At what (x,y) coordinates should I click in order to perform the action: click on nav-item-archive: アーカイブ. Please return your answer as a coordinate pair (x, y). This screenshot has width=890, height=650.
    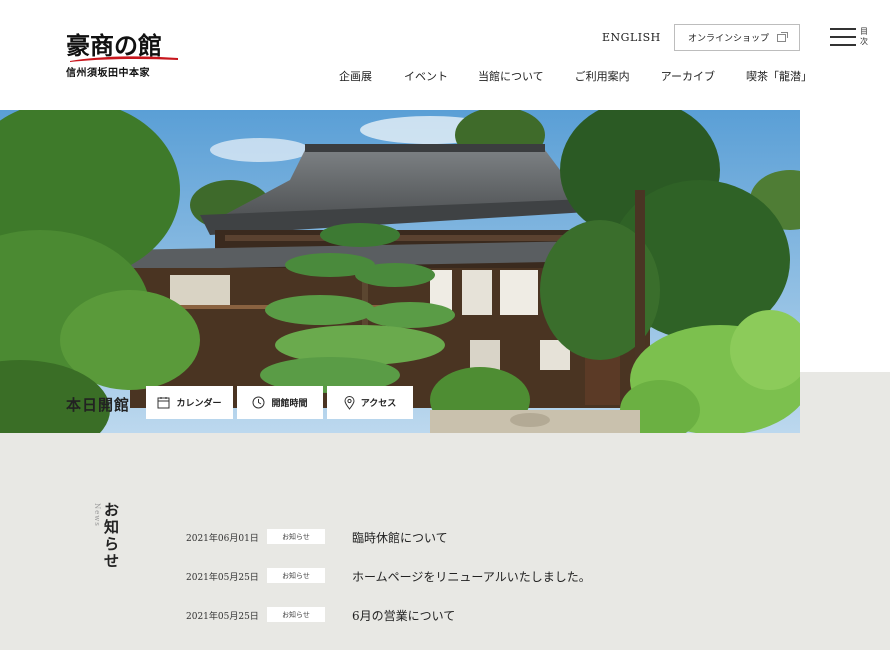
    Looking at the image, I should click on (688, 76).